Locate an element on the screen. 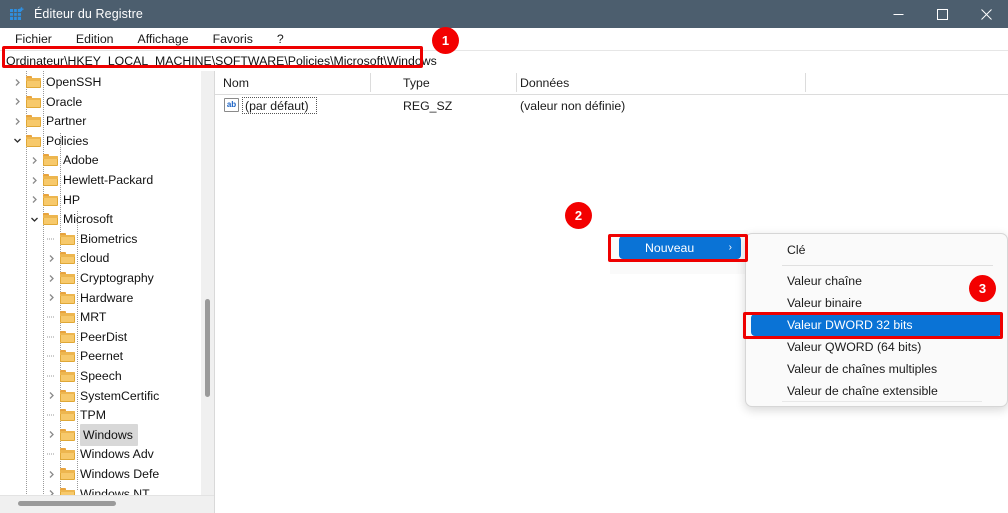  tree-item-label: Windows Adv is located at coordinates (117, 454).